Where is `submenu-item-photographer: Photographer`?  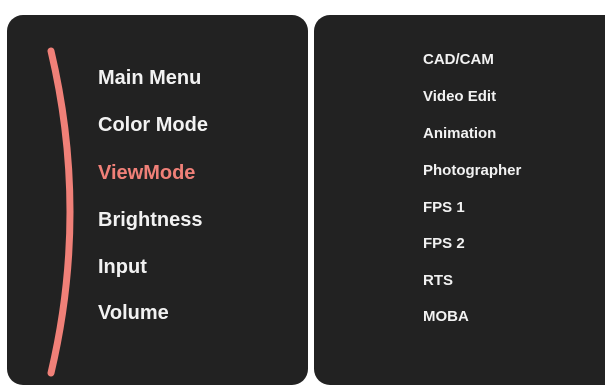 submenu-item-photographer: Photographer is located at coordinates (472, 170).